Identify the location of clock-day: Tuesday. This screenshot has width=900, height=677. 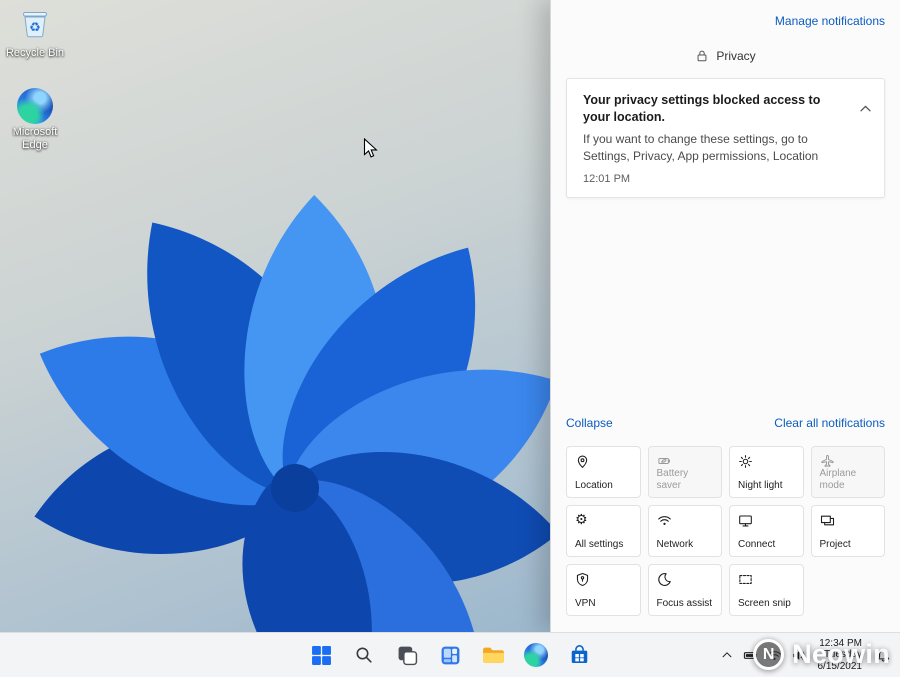
(843, 655).